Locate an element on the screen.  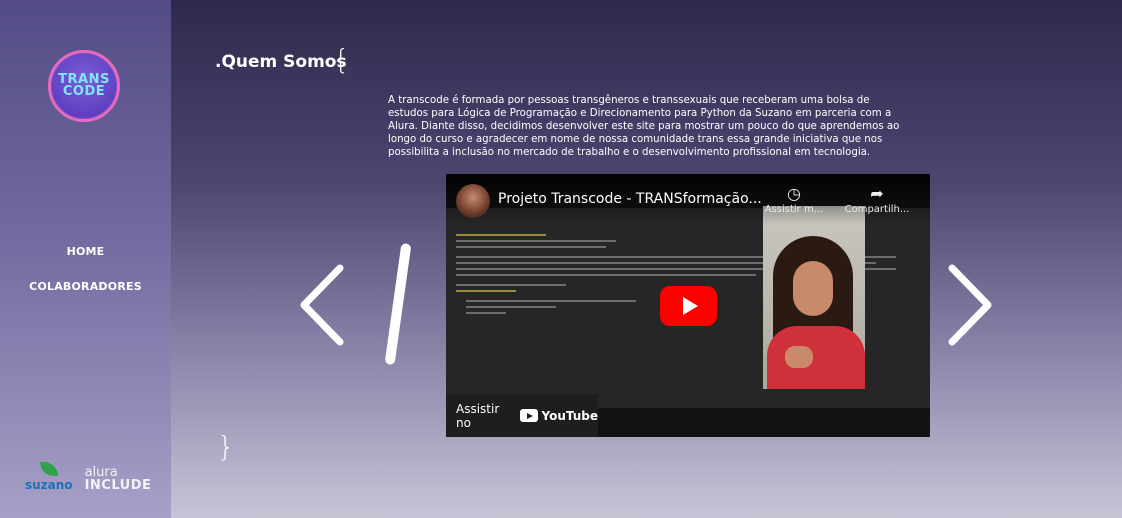
watch-on-youtube-button: Assistir no YouTube is located at coordinates (522, 415).